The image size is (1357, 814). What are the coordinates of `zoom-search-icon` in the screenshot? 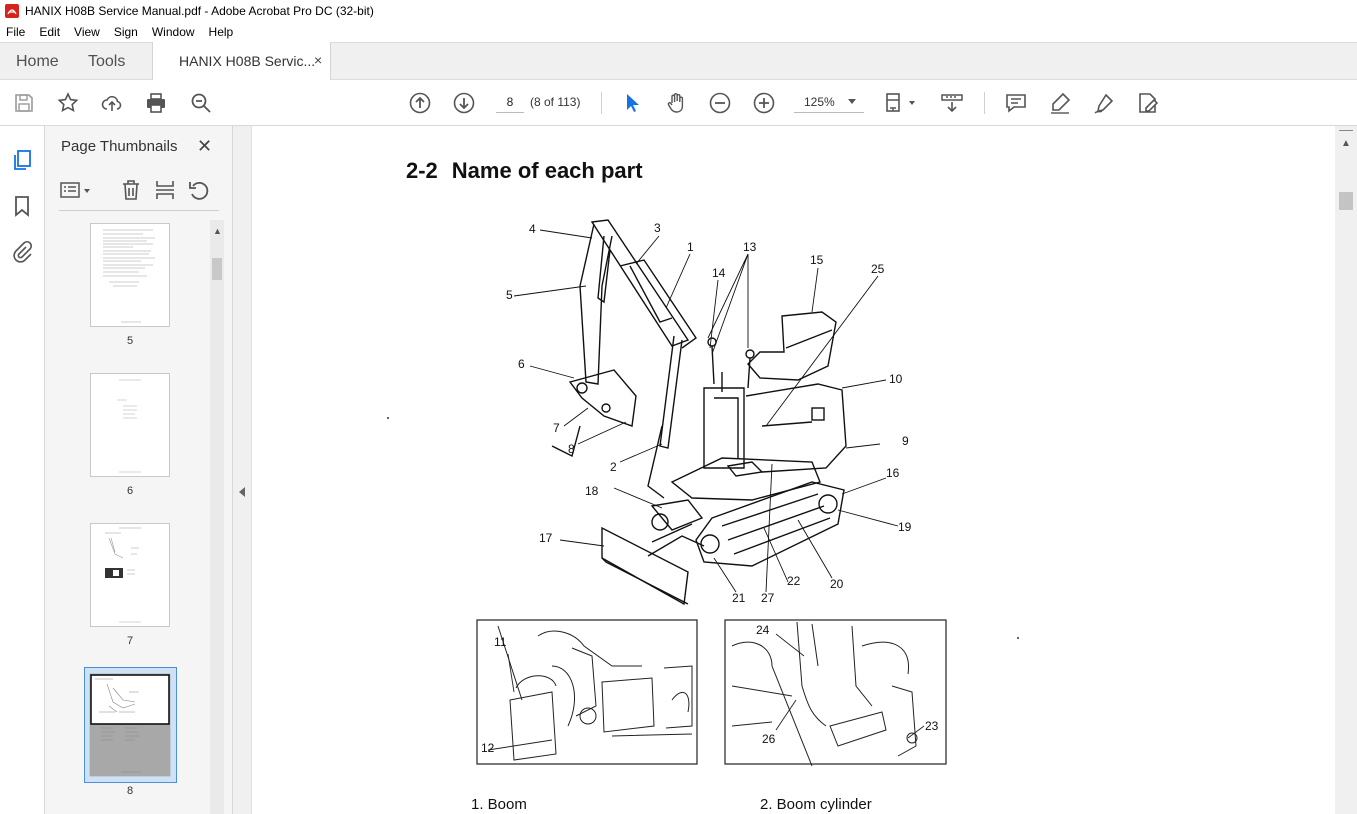 It's located at (201, 103).